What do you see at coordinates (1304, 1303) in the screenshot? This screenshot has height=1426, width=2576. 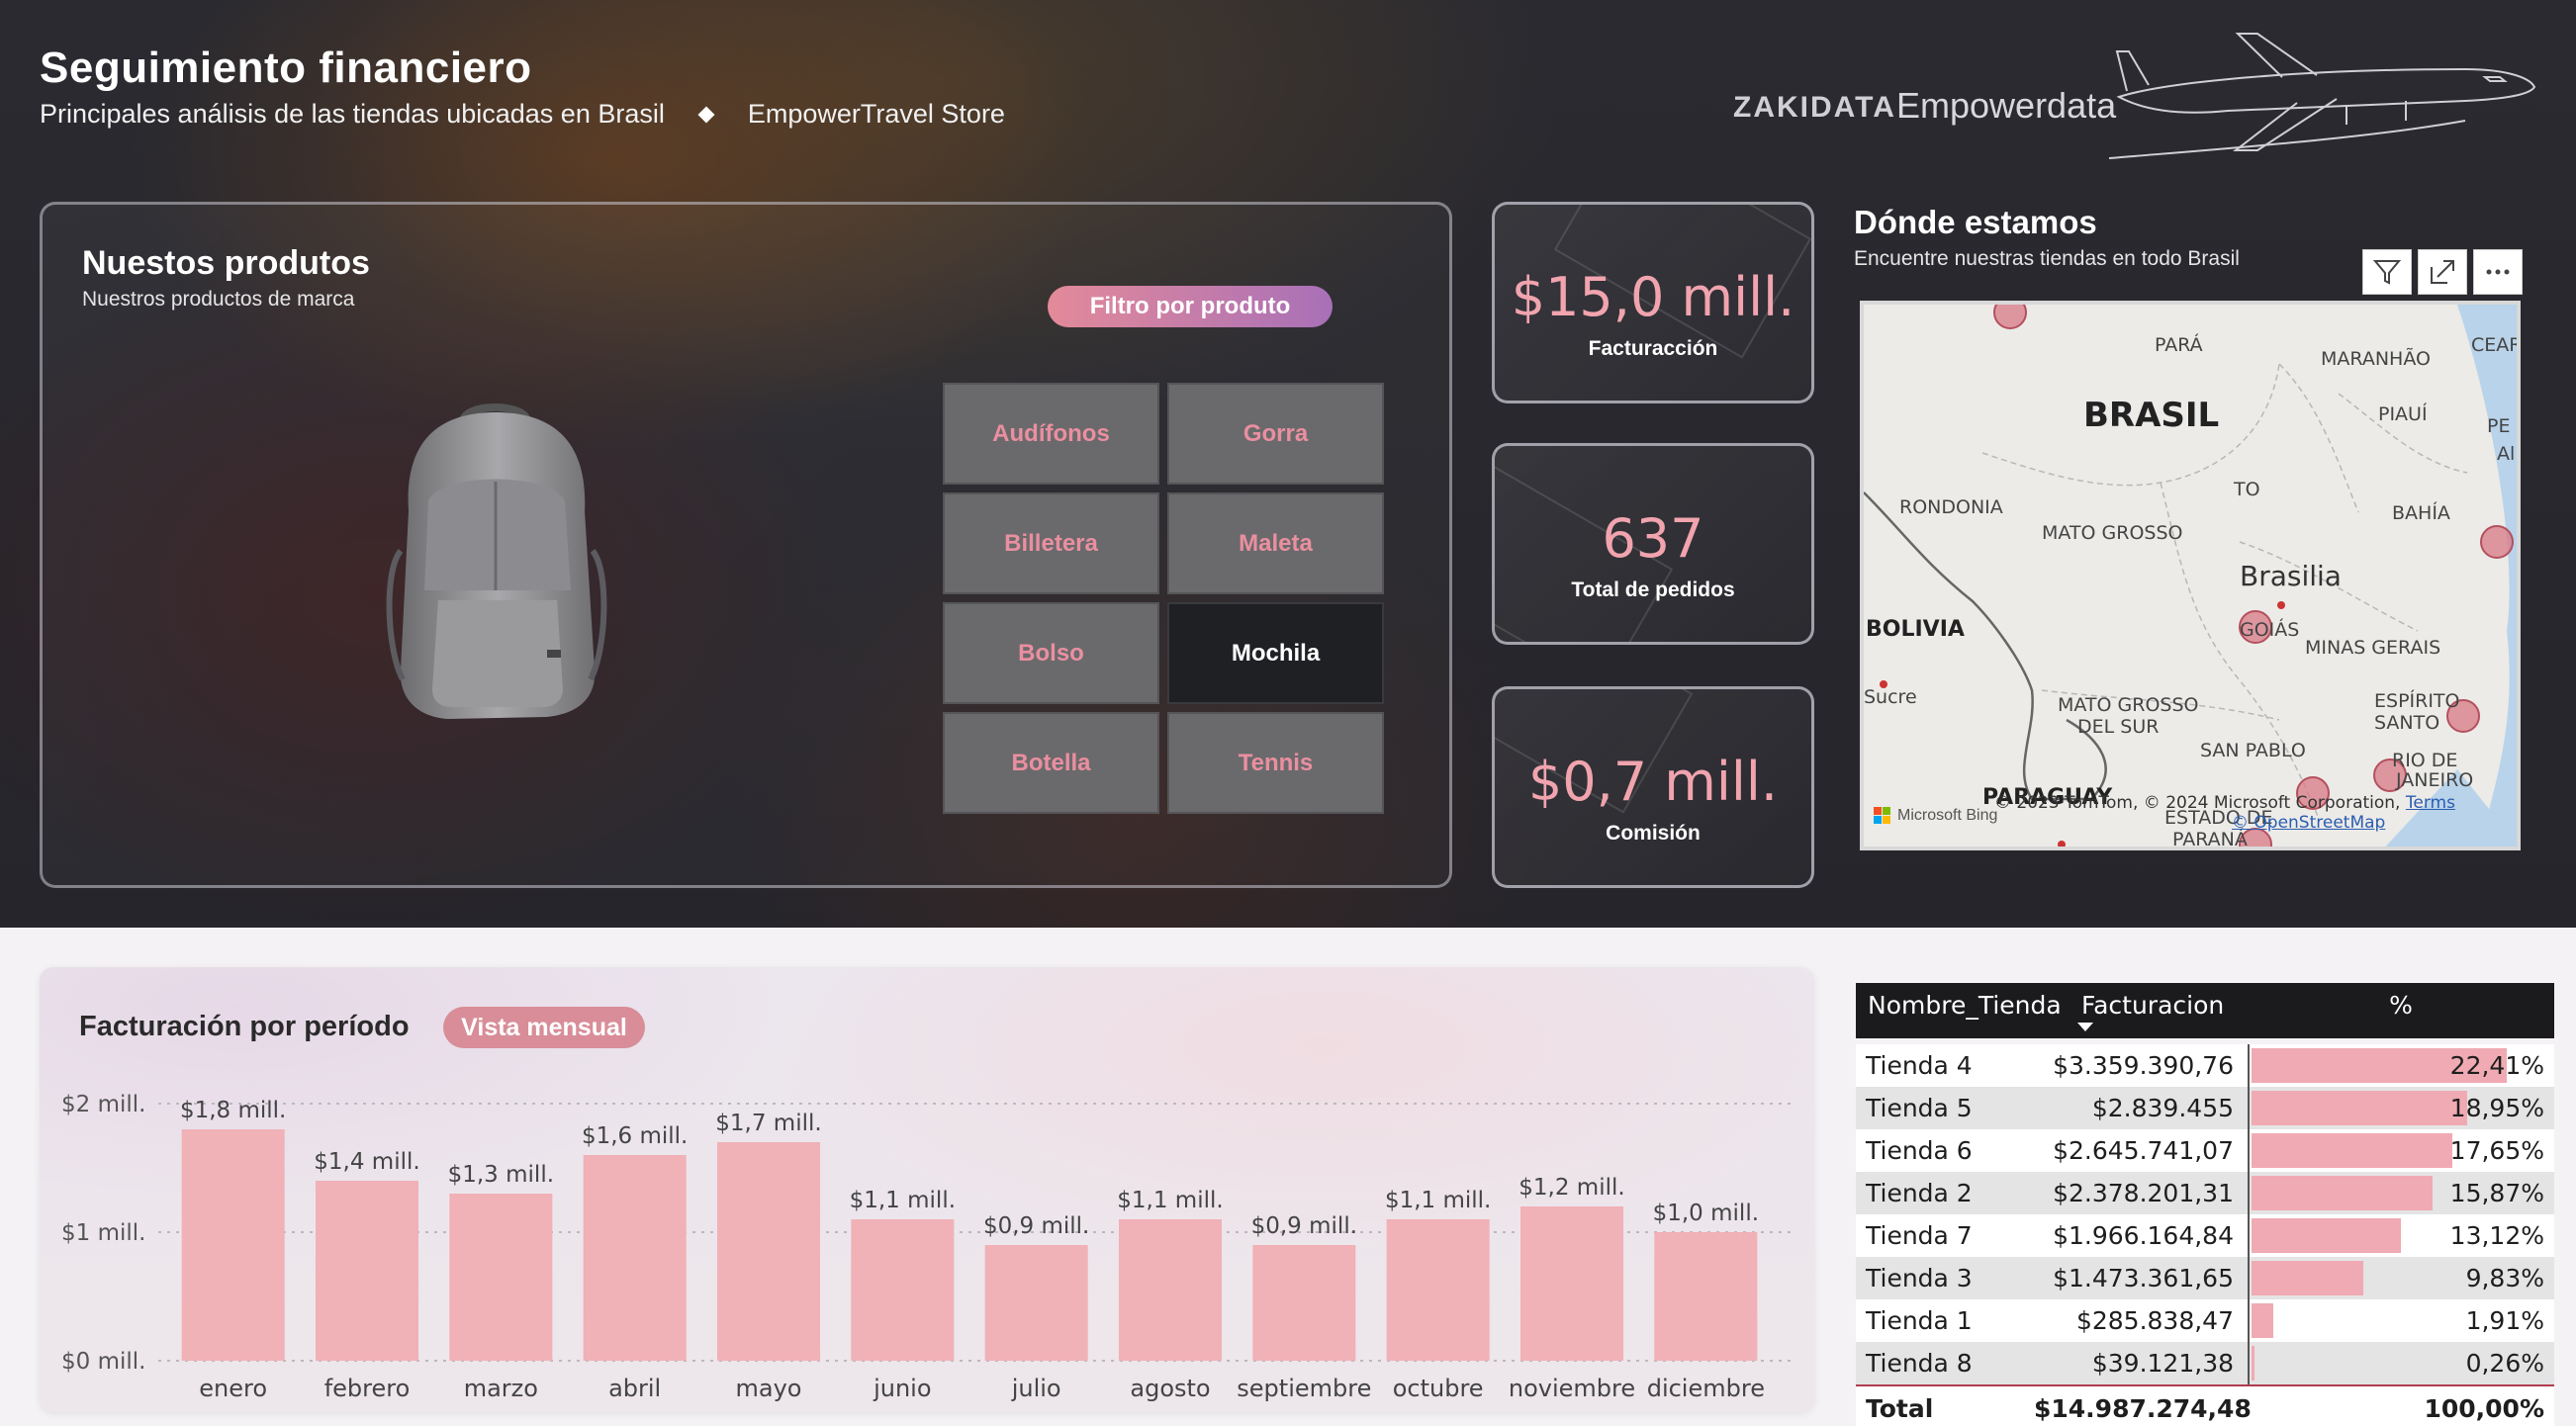 I see `bar-septiembre` at bounding box center [1304, 1303].